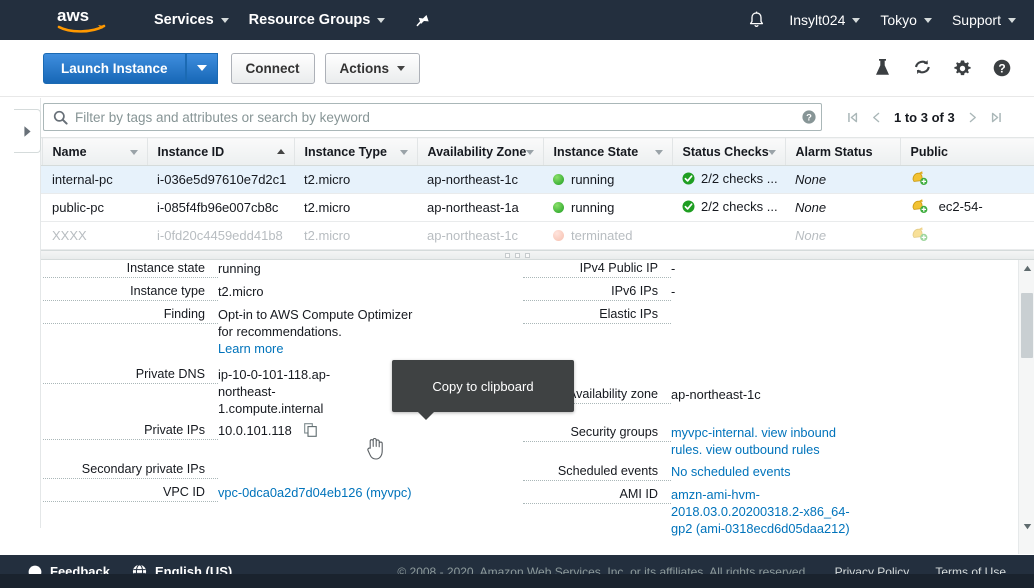 Image resolution: width=1034 pixels, height=588 pixels. I want to click on detail-row-secondary-private-ips: Secondary private IPs, so click(253, 470).